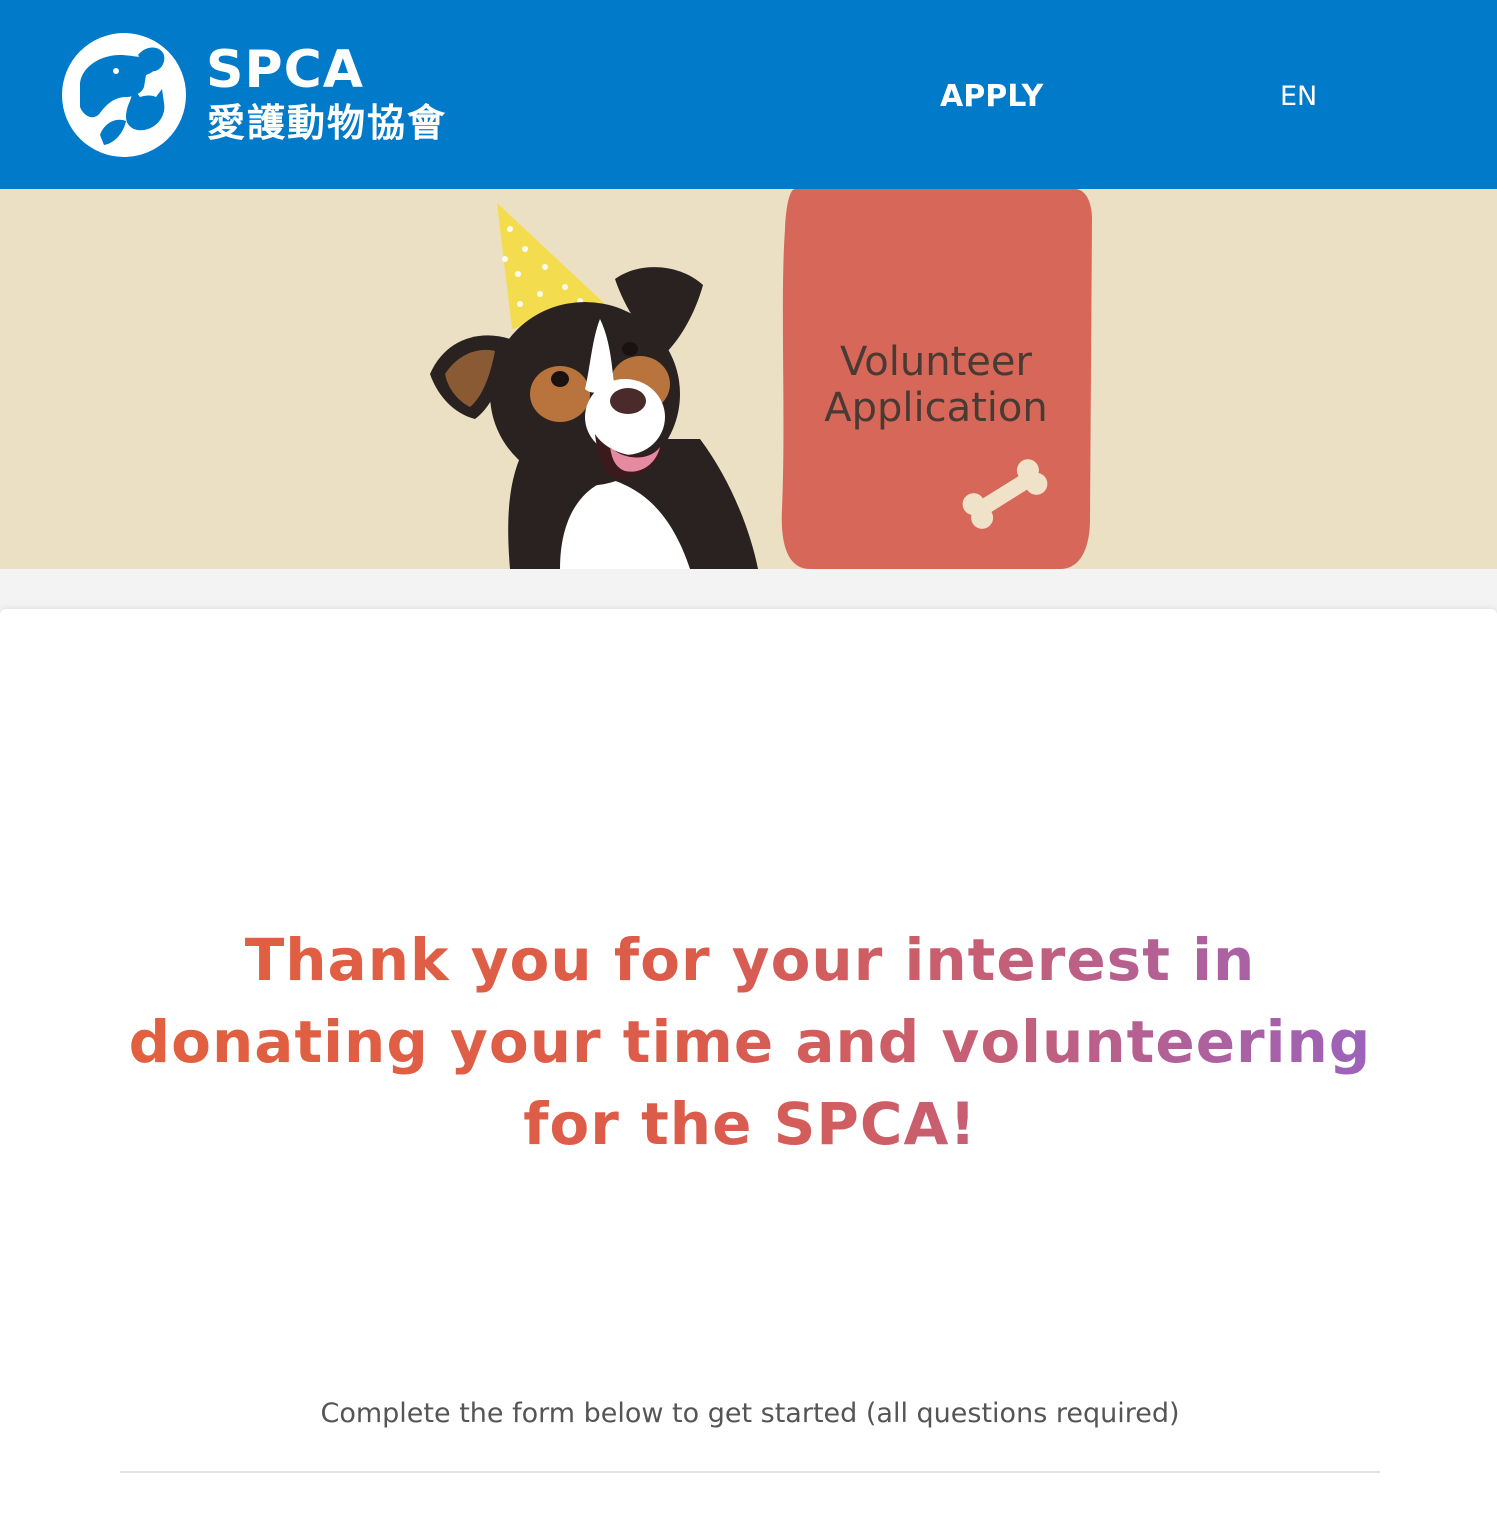  I want to click on banner-title: Volunteer Application, so click(936, 385).